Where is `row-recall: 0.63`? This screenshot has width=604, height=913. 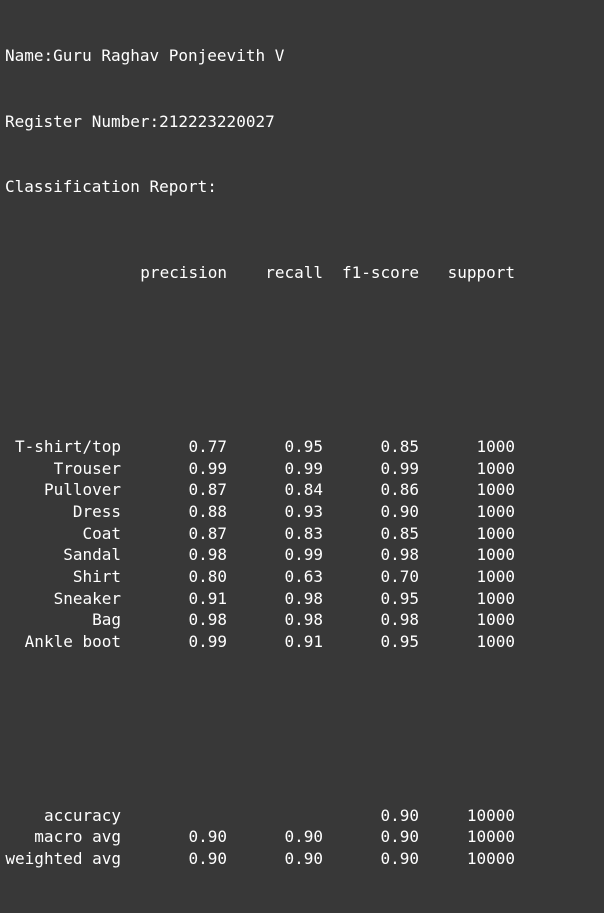 row-recall: 0.63 is located at coordinates (303, 577).